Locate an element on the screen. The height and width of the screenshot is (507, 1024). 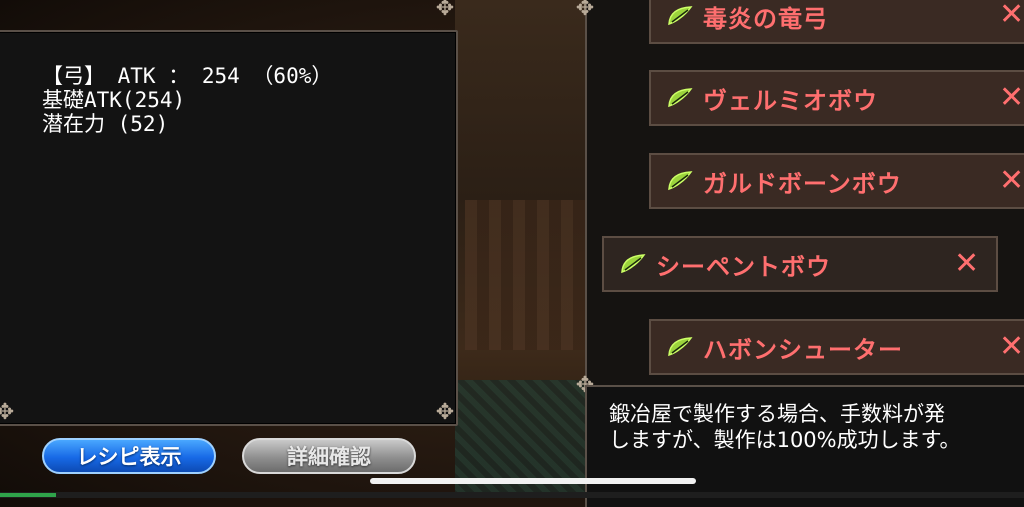
progress-fill is located at coordinates (28, 495).